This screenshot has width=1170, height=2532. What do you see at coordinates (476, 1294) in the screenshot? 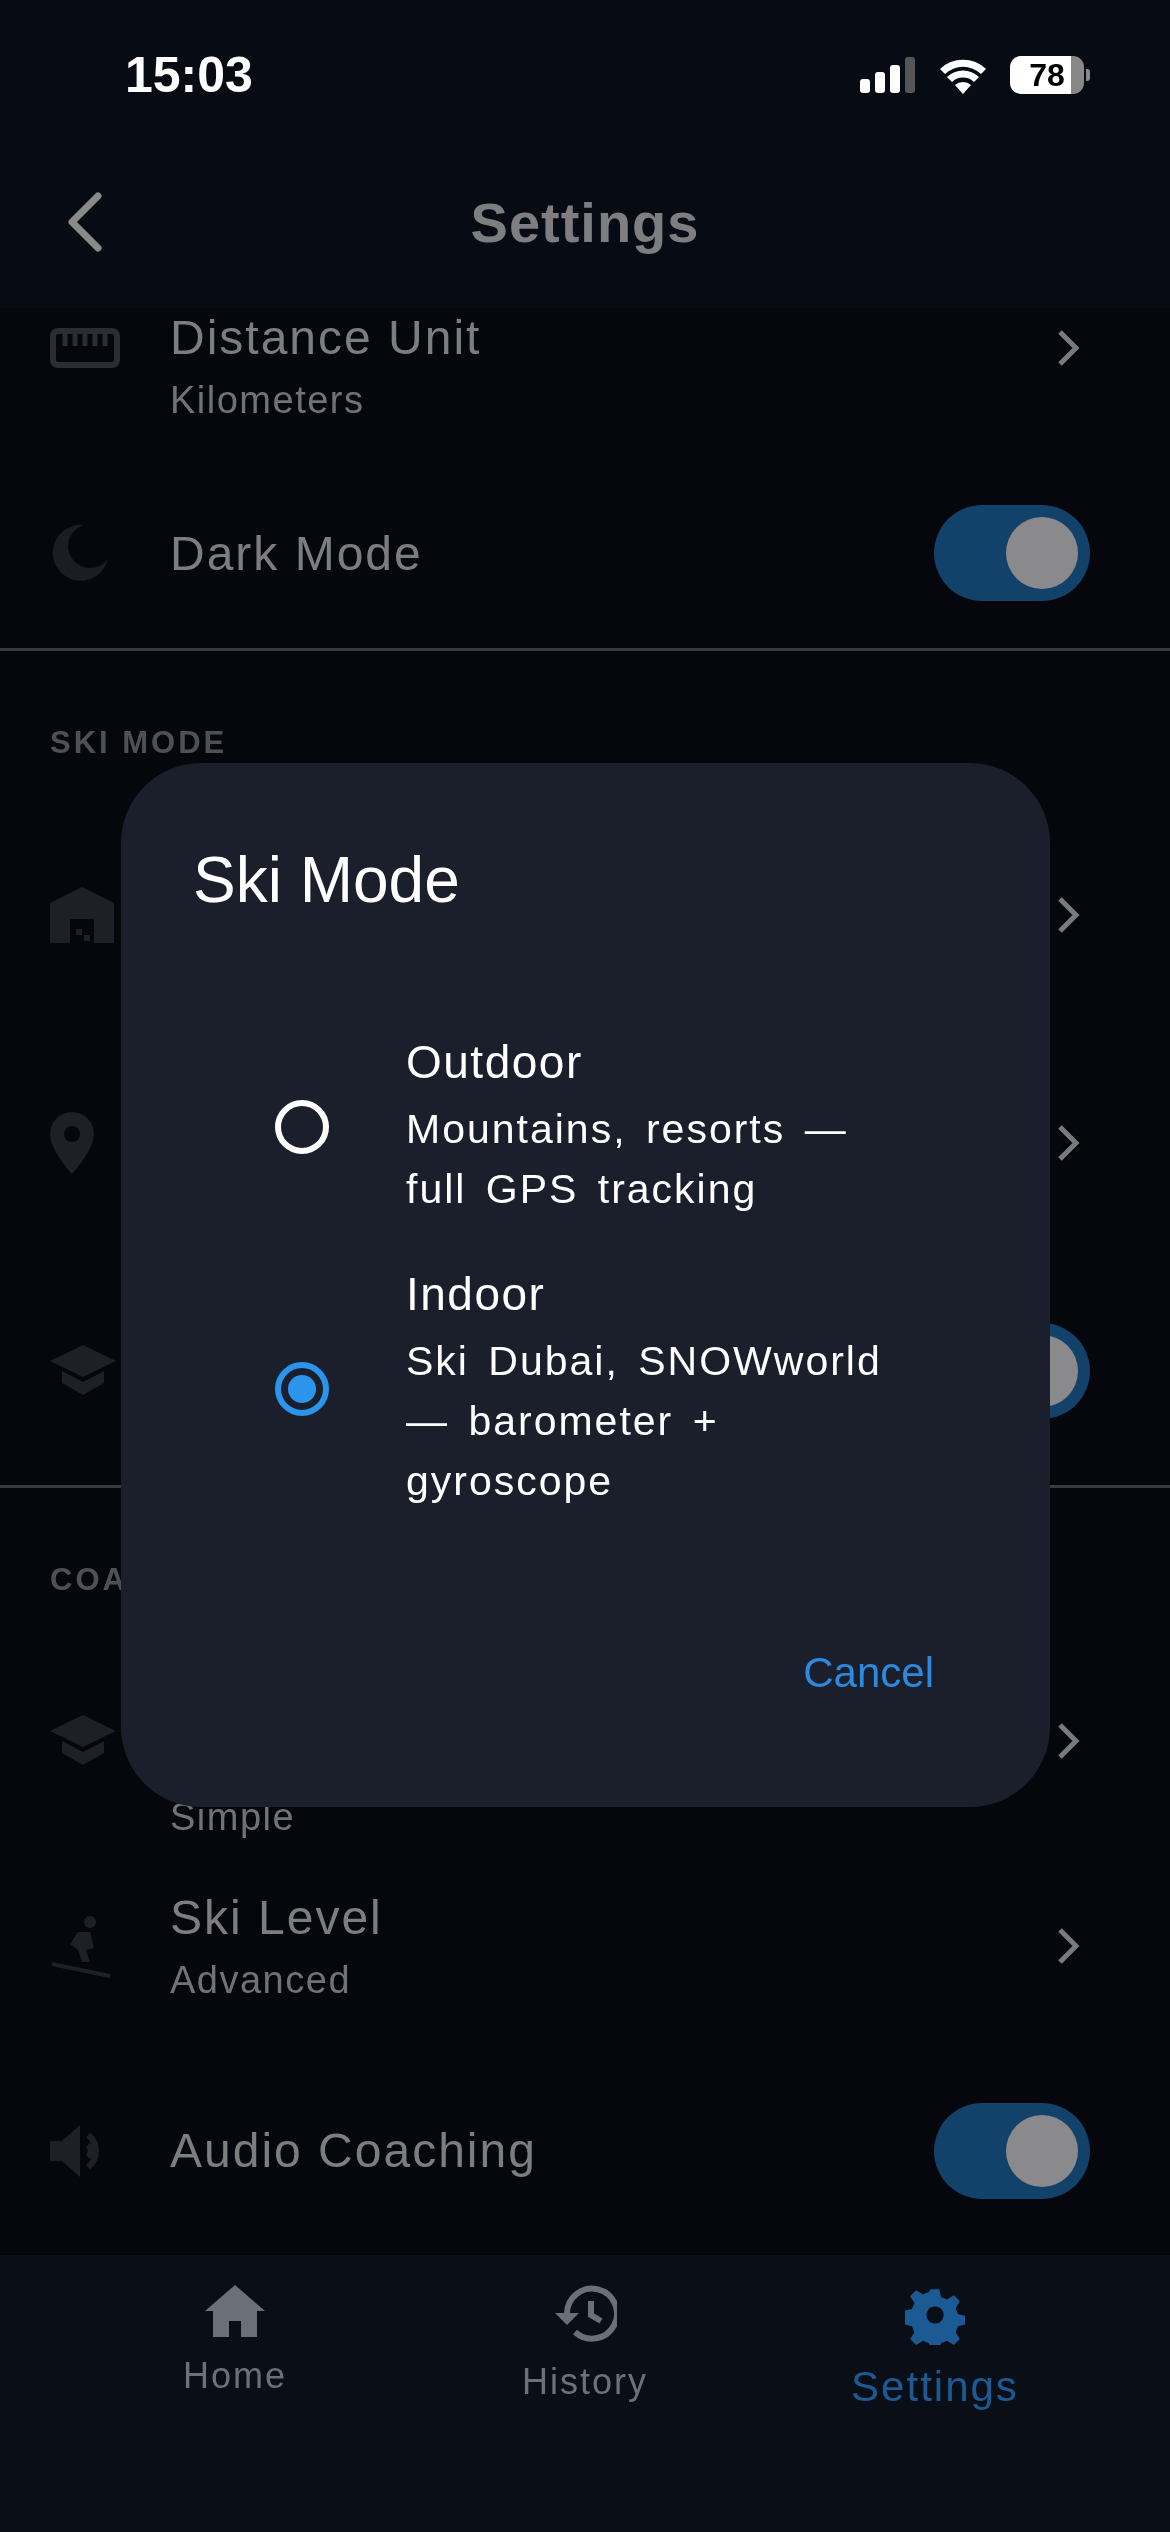
I see `option-title: Indoor` at bounding box center [476, 1294].